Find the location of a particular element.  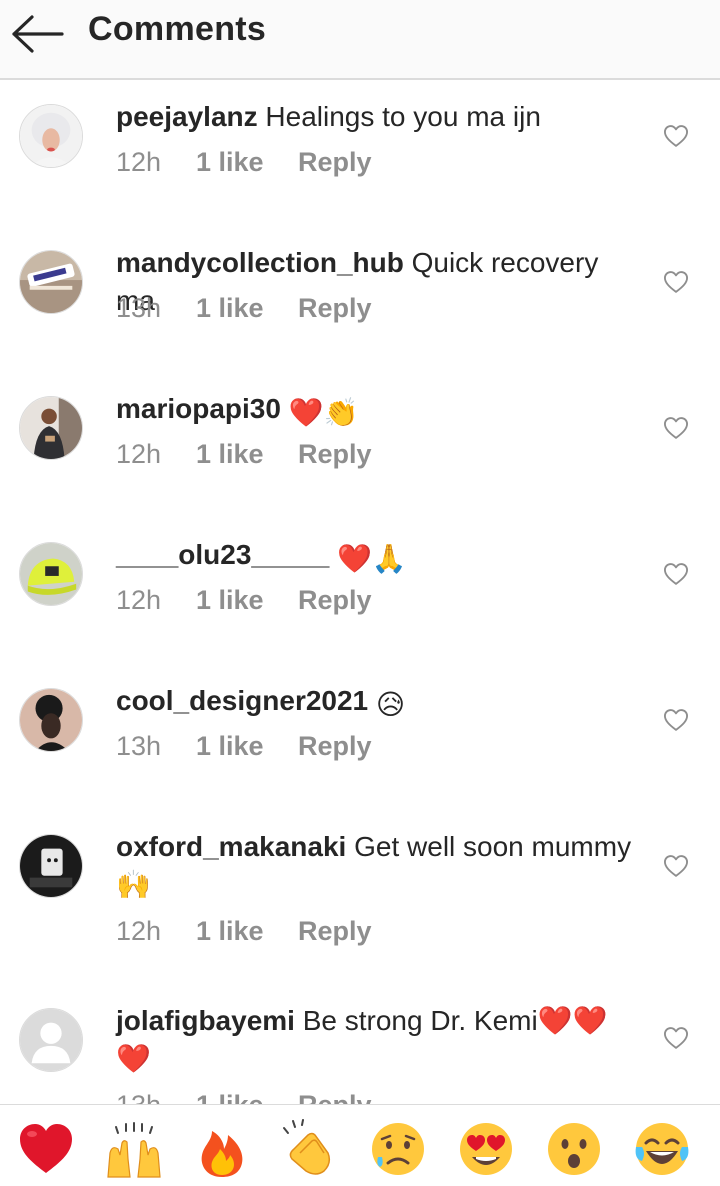

comment-username: mariopapi30 is located at coordinates (198, 408).